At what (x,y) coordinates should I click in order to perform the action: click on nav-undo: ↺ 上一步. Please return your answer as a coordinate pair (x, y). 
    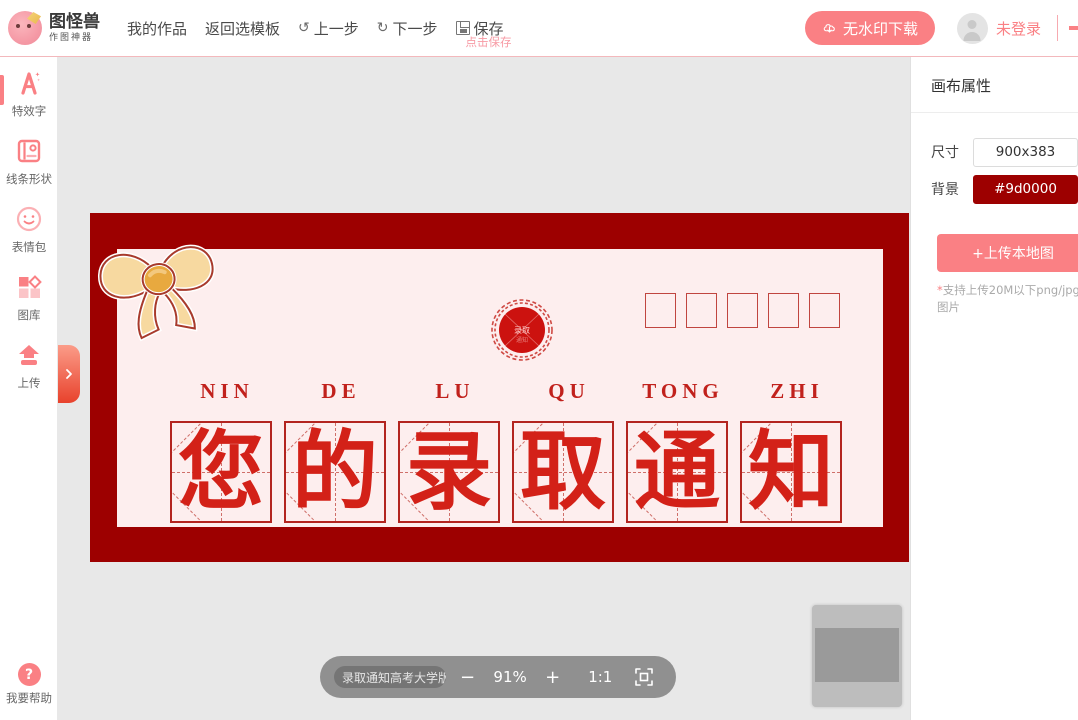
    Looking at the image, I should click on (328, 28).